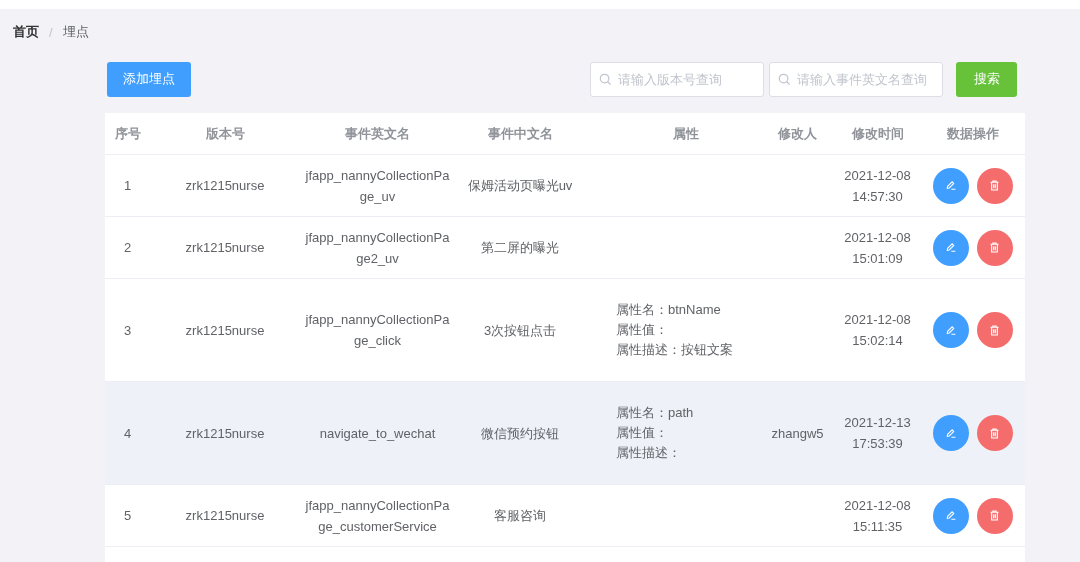 Image resolution: width=1080 pixels, height=562 pixels. I want to click on attribute-line: 属性描述：按钮文案, so click(674, 350).